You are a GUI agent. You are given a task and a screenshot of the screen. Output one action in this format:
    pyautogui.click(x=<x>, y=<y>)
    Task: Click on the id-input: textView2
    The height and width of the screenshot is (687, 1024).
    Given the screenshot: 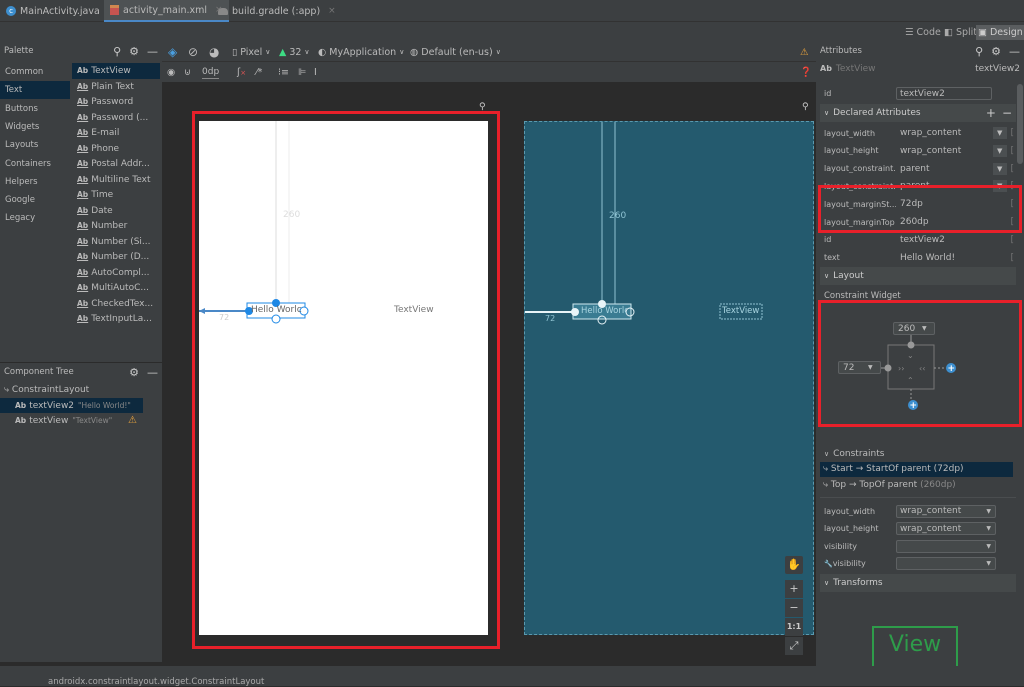 What is the action you would take?
    pyautogui.click(x=944, y=93)
    